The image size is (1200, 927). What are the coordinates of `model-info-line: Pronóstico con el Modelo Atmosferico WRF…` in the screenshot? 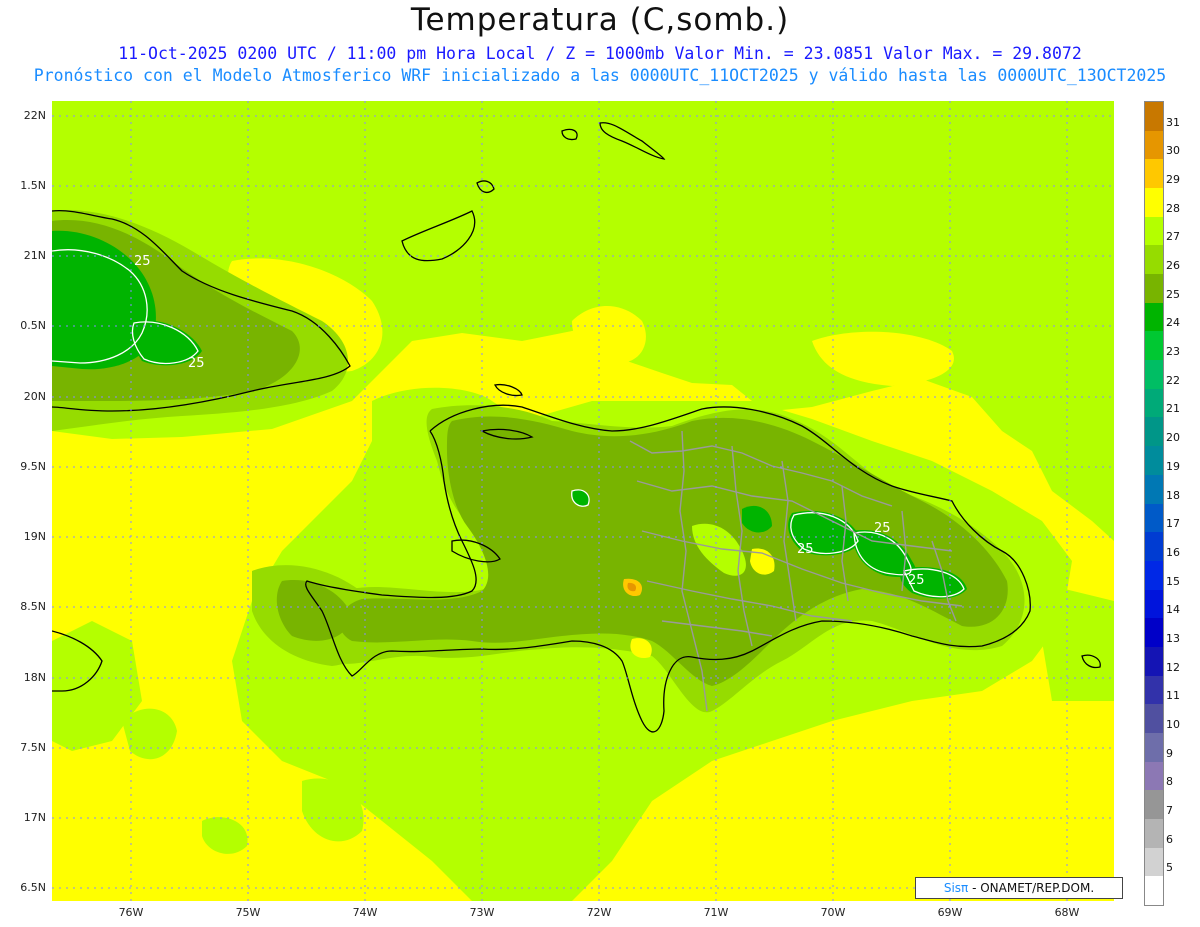 It's located at (600, 75).